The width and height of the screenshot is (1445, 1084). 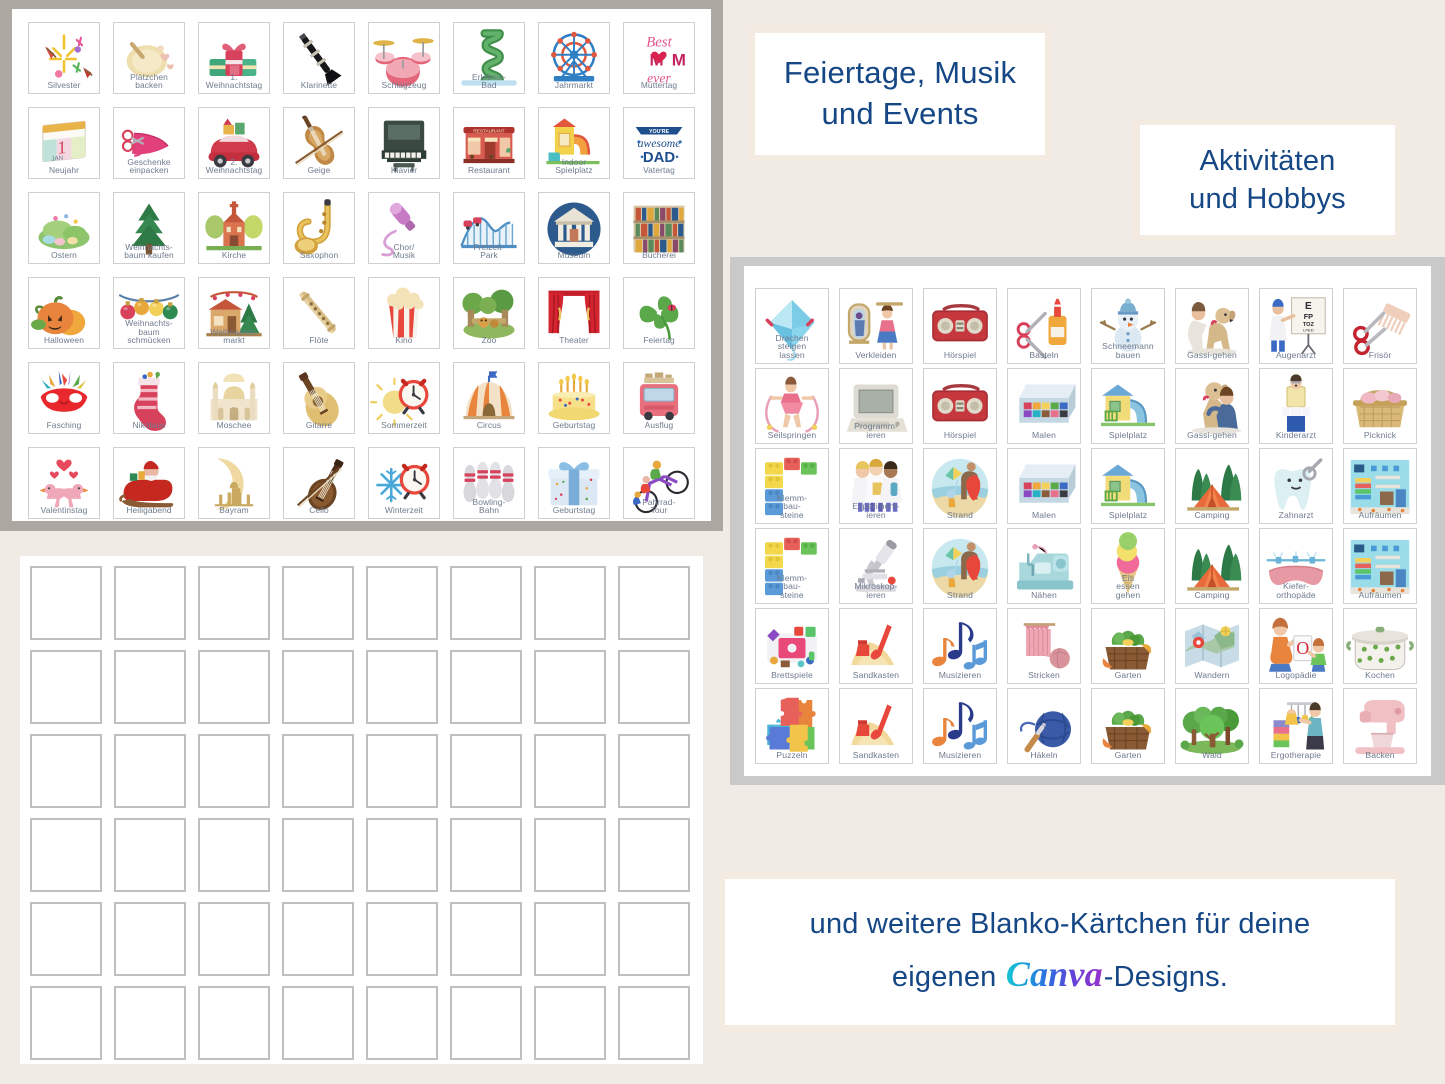 What do you see at coordinates (234, 58) in the screenshot?
I see `card: 1. Weihnachtstag` at bounding box center [234, 58].